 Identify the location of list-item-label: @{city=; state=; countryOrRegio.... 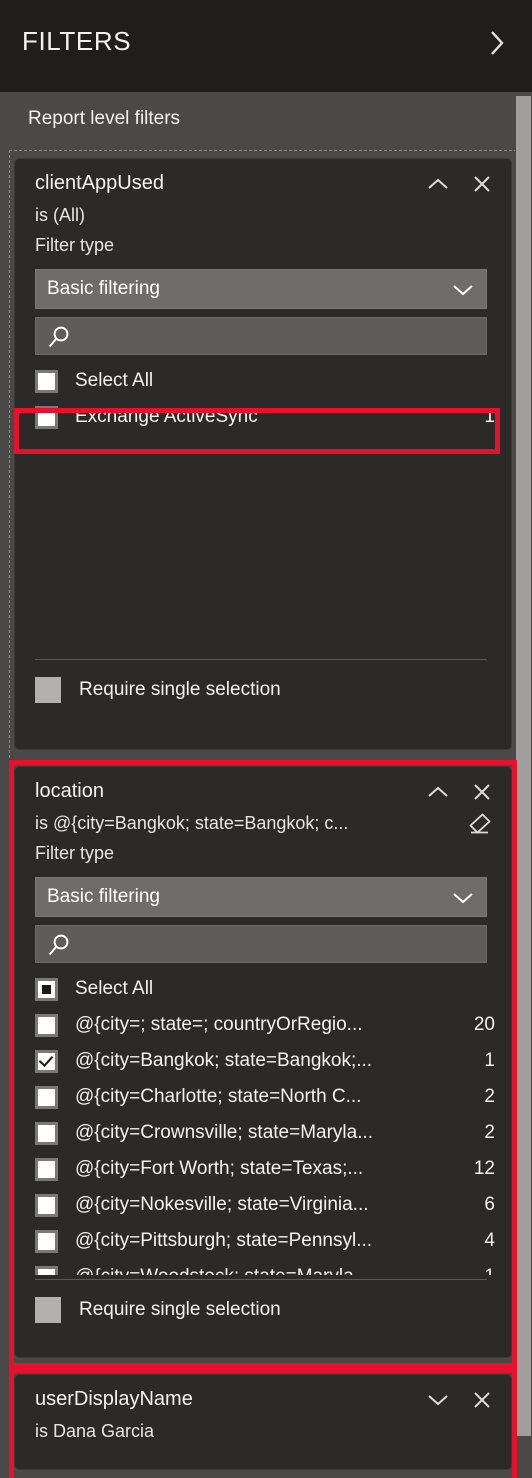
(219, 1024).